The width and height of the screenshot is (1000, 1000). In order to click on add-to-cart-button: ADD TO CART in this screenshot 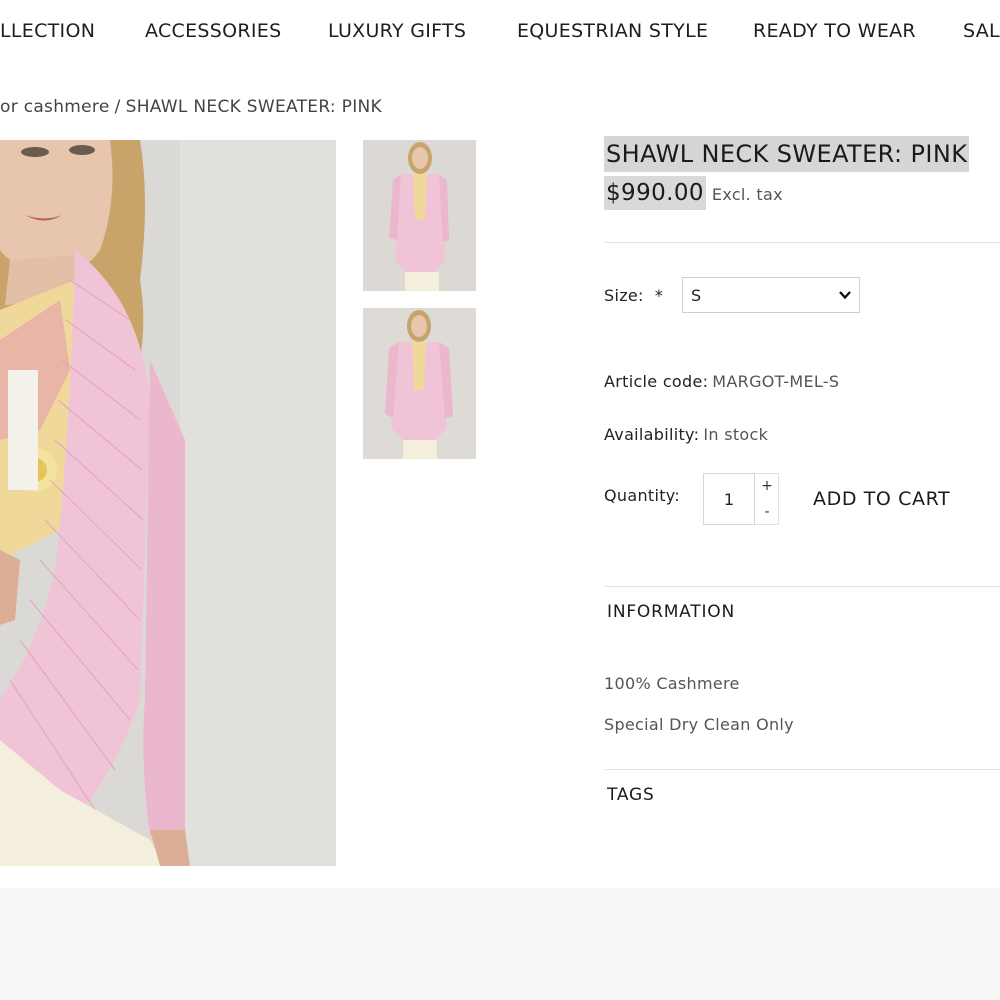, I will do `click(881, 499)`.